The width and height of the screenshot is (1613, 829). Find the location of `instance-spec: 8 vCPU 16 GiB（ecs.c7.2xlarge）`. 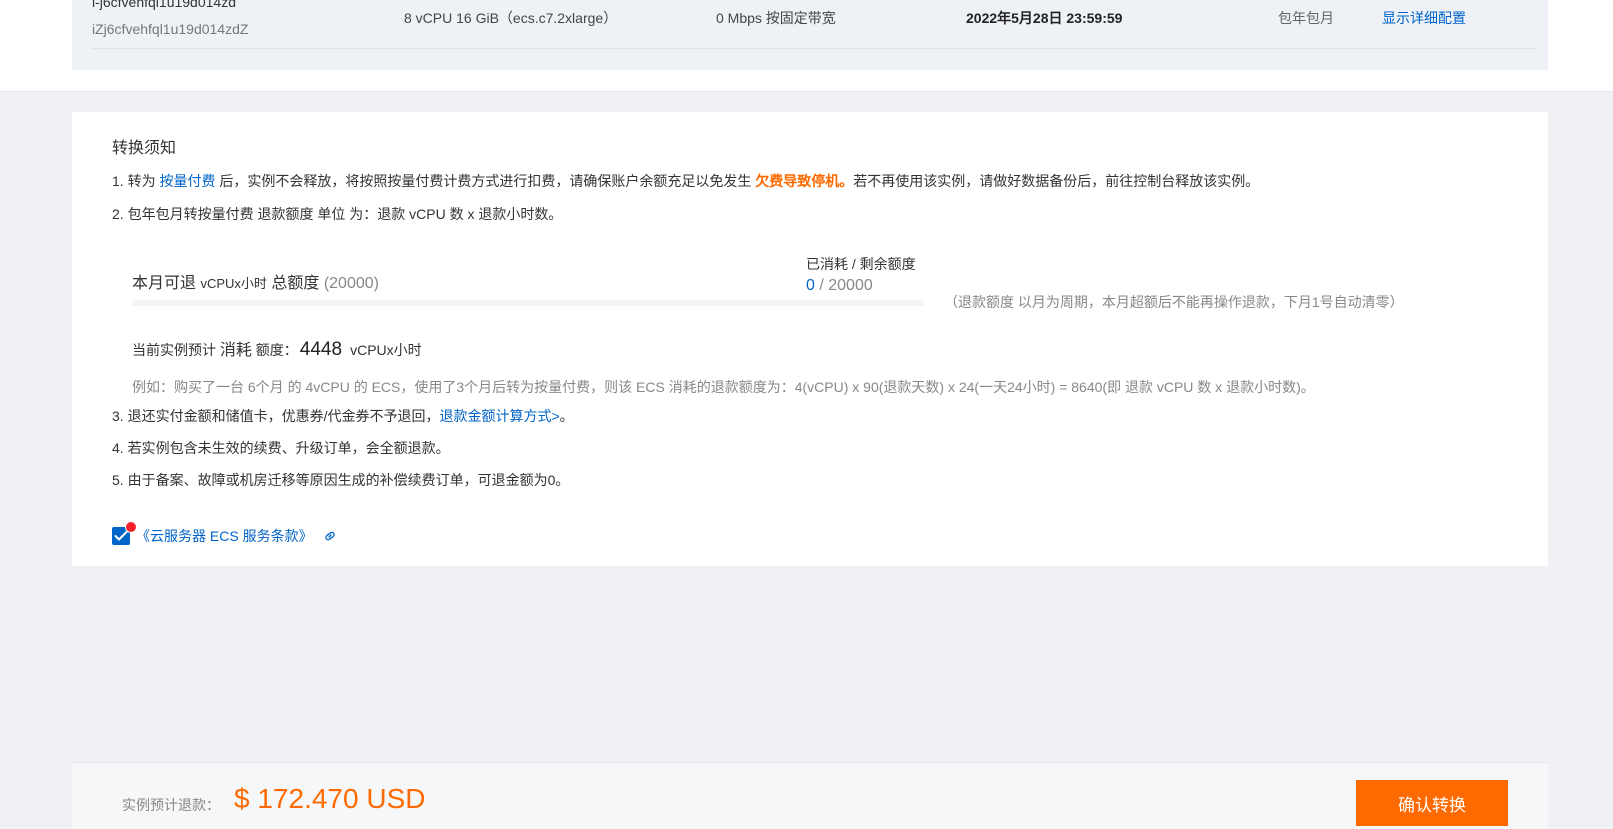

instance-spec: 8 vCPU 16 GiB（ecs.c7.2xlarge） is located at coordinates (511, 18).